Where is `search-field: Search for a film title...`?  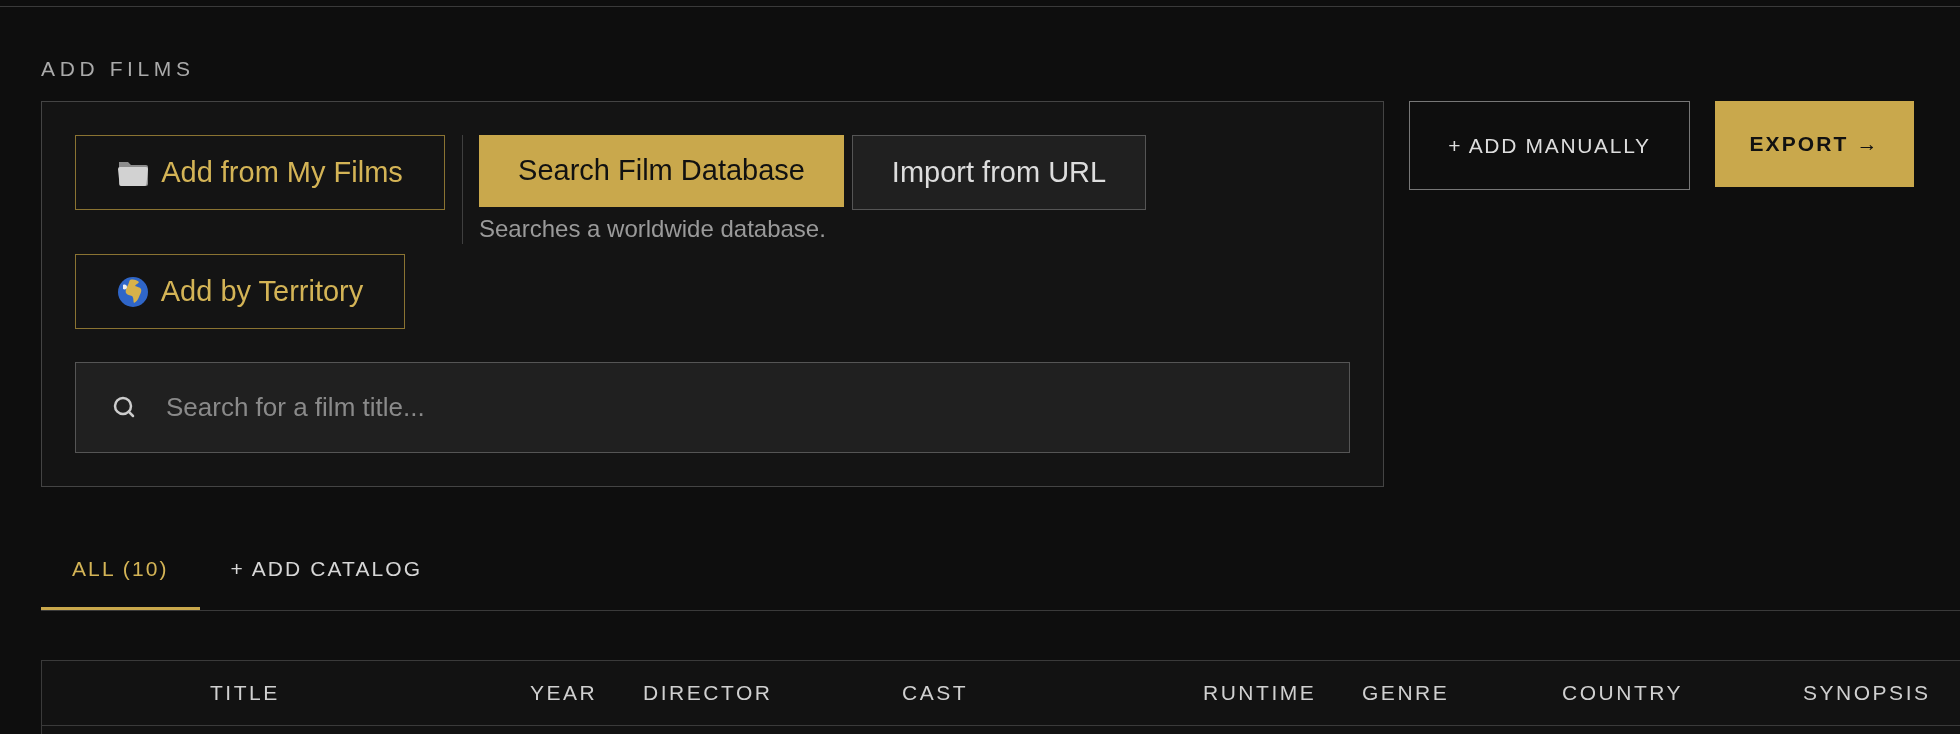 search-field: Search for a film title... is located at coordinates (712, 407).